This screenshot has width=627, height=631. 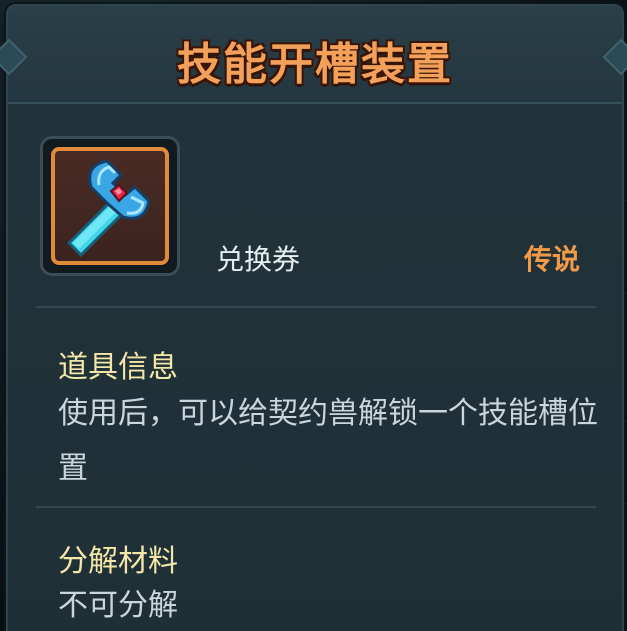 I want to click on item-icon-slot, so click(x=110, y=206).